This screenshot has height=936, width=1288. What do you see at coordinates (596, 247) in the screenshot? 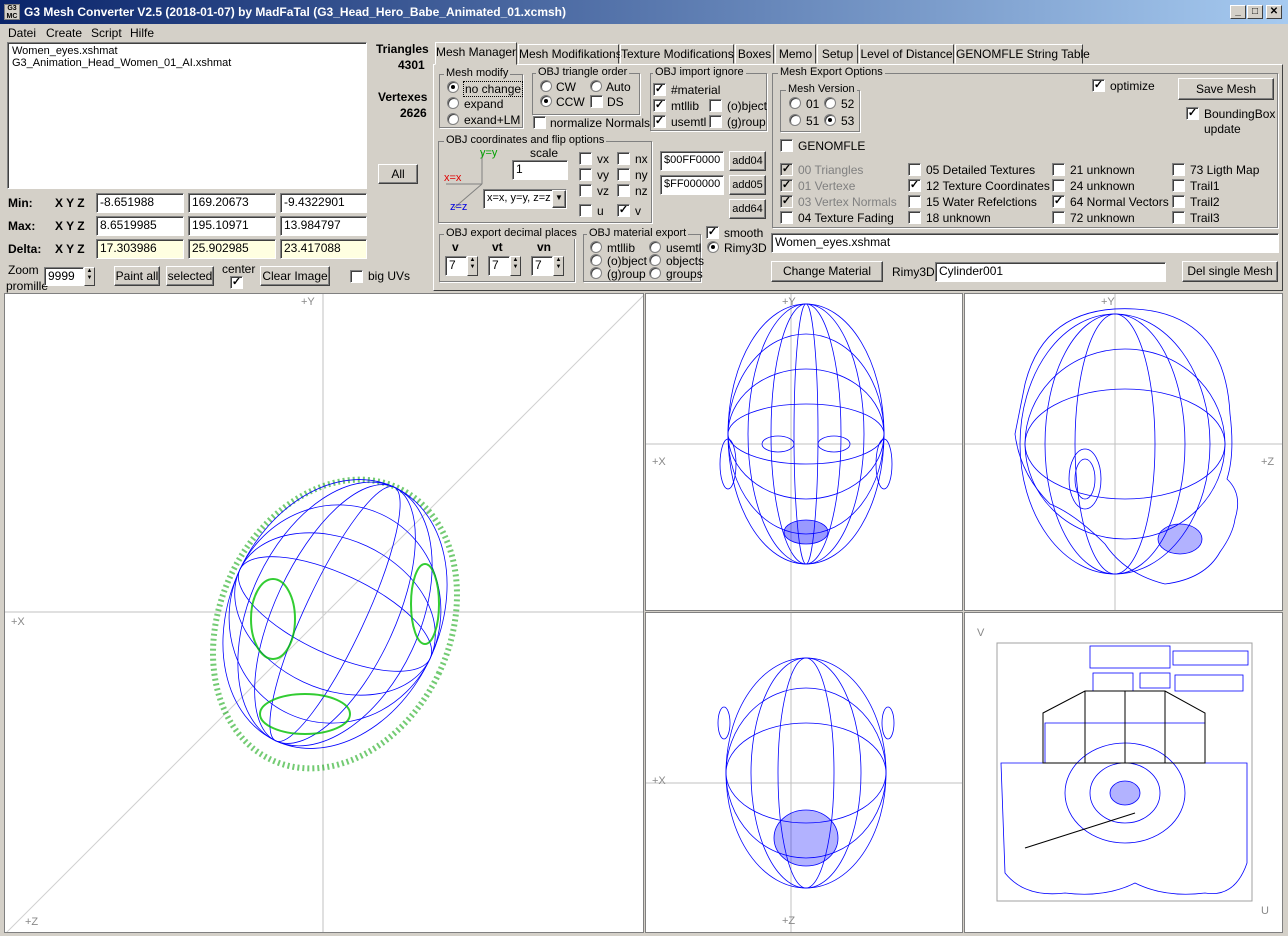
I see `radio-mtllib` at bounding box center [596, 247].